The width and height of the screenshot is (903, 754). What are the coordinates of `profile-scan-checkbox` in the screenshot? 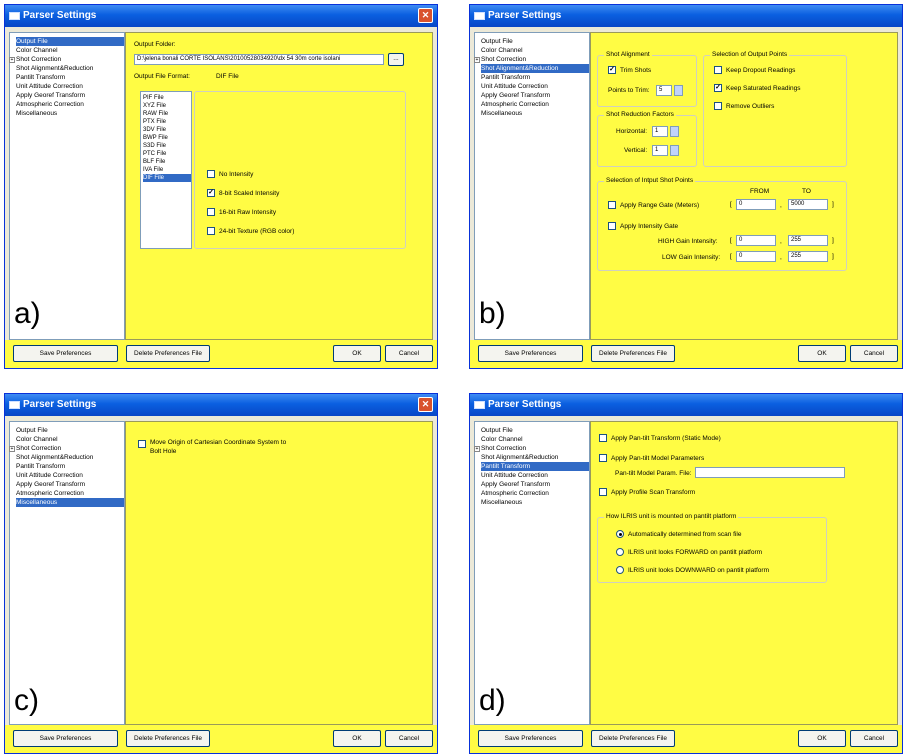 It's located at (603, 492).